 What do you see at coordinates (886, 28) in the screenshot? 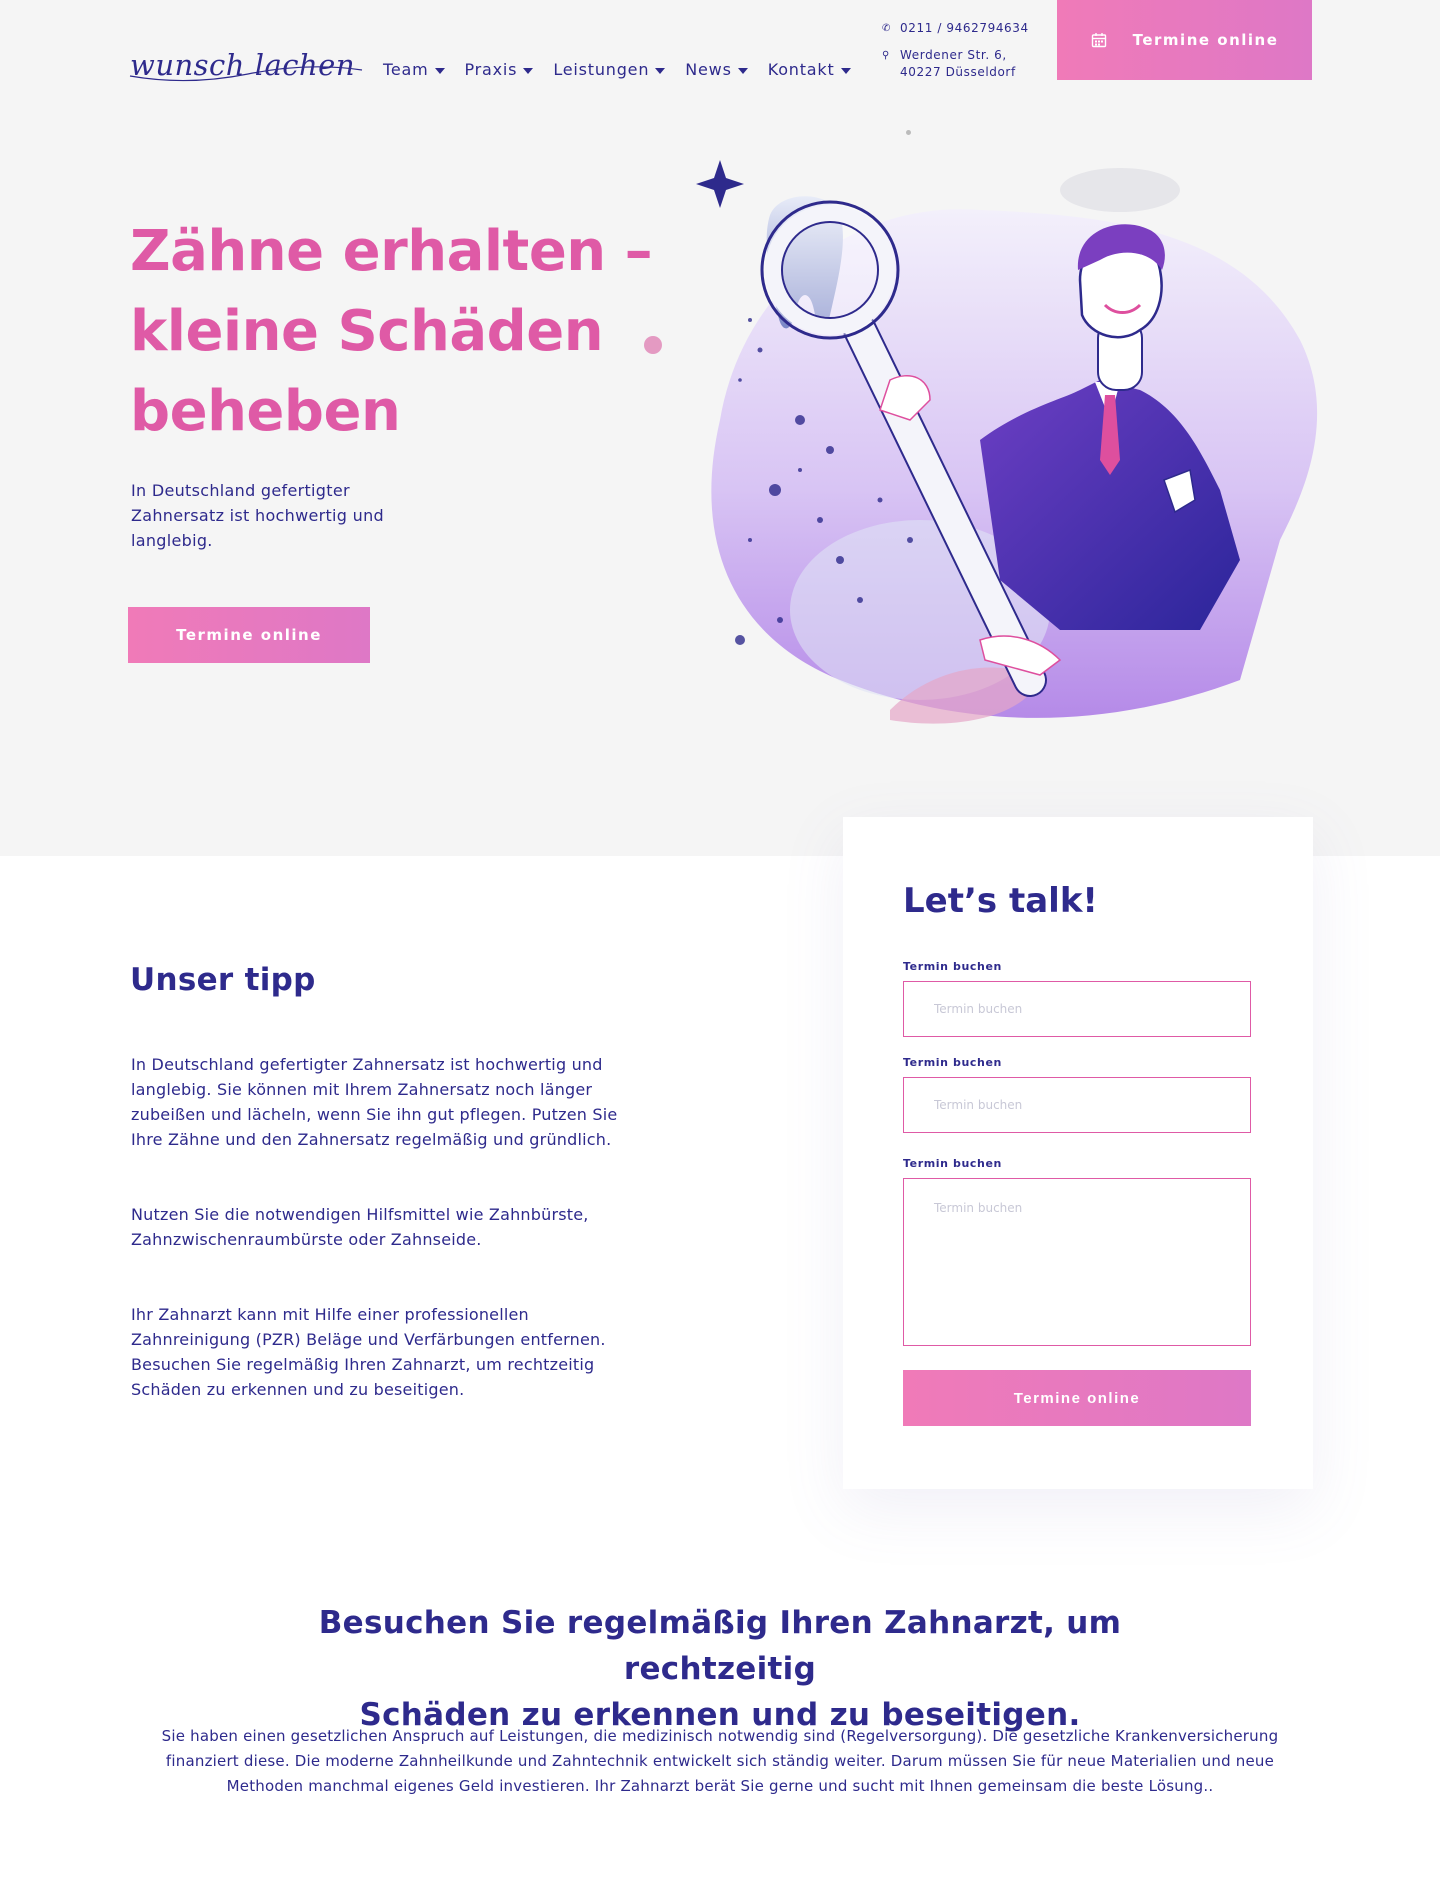
I see `phone-icon: ✆` at bounding box center [886, 28].